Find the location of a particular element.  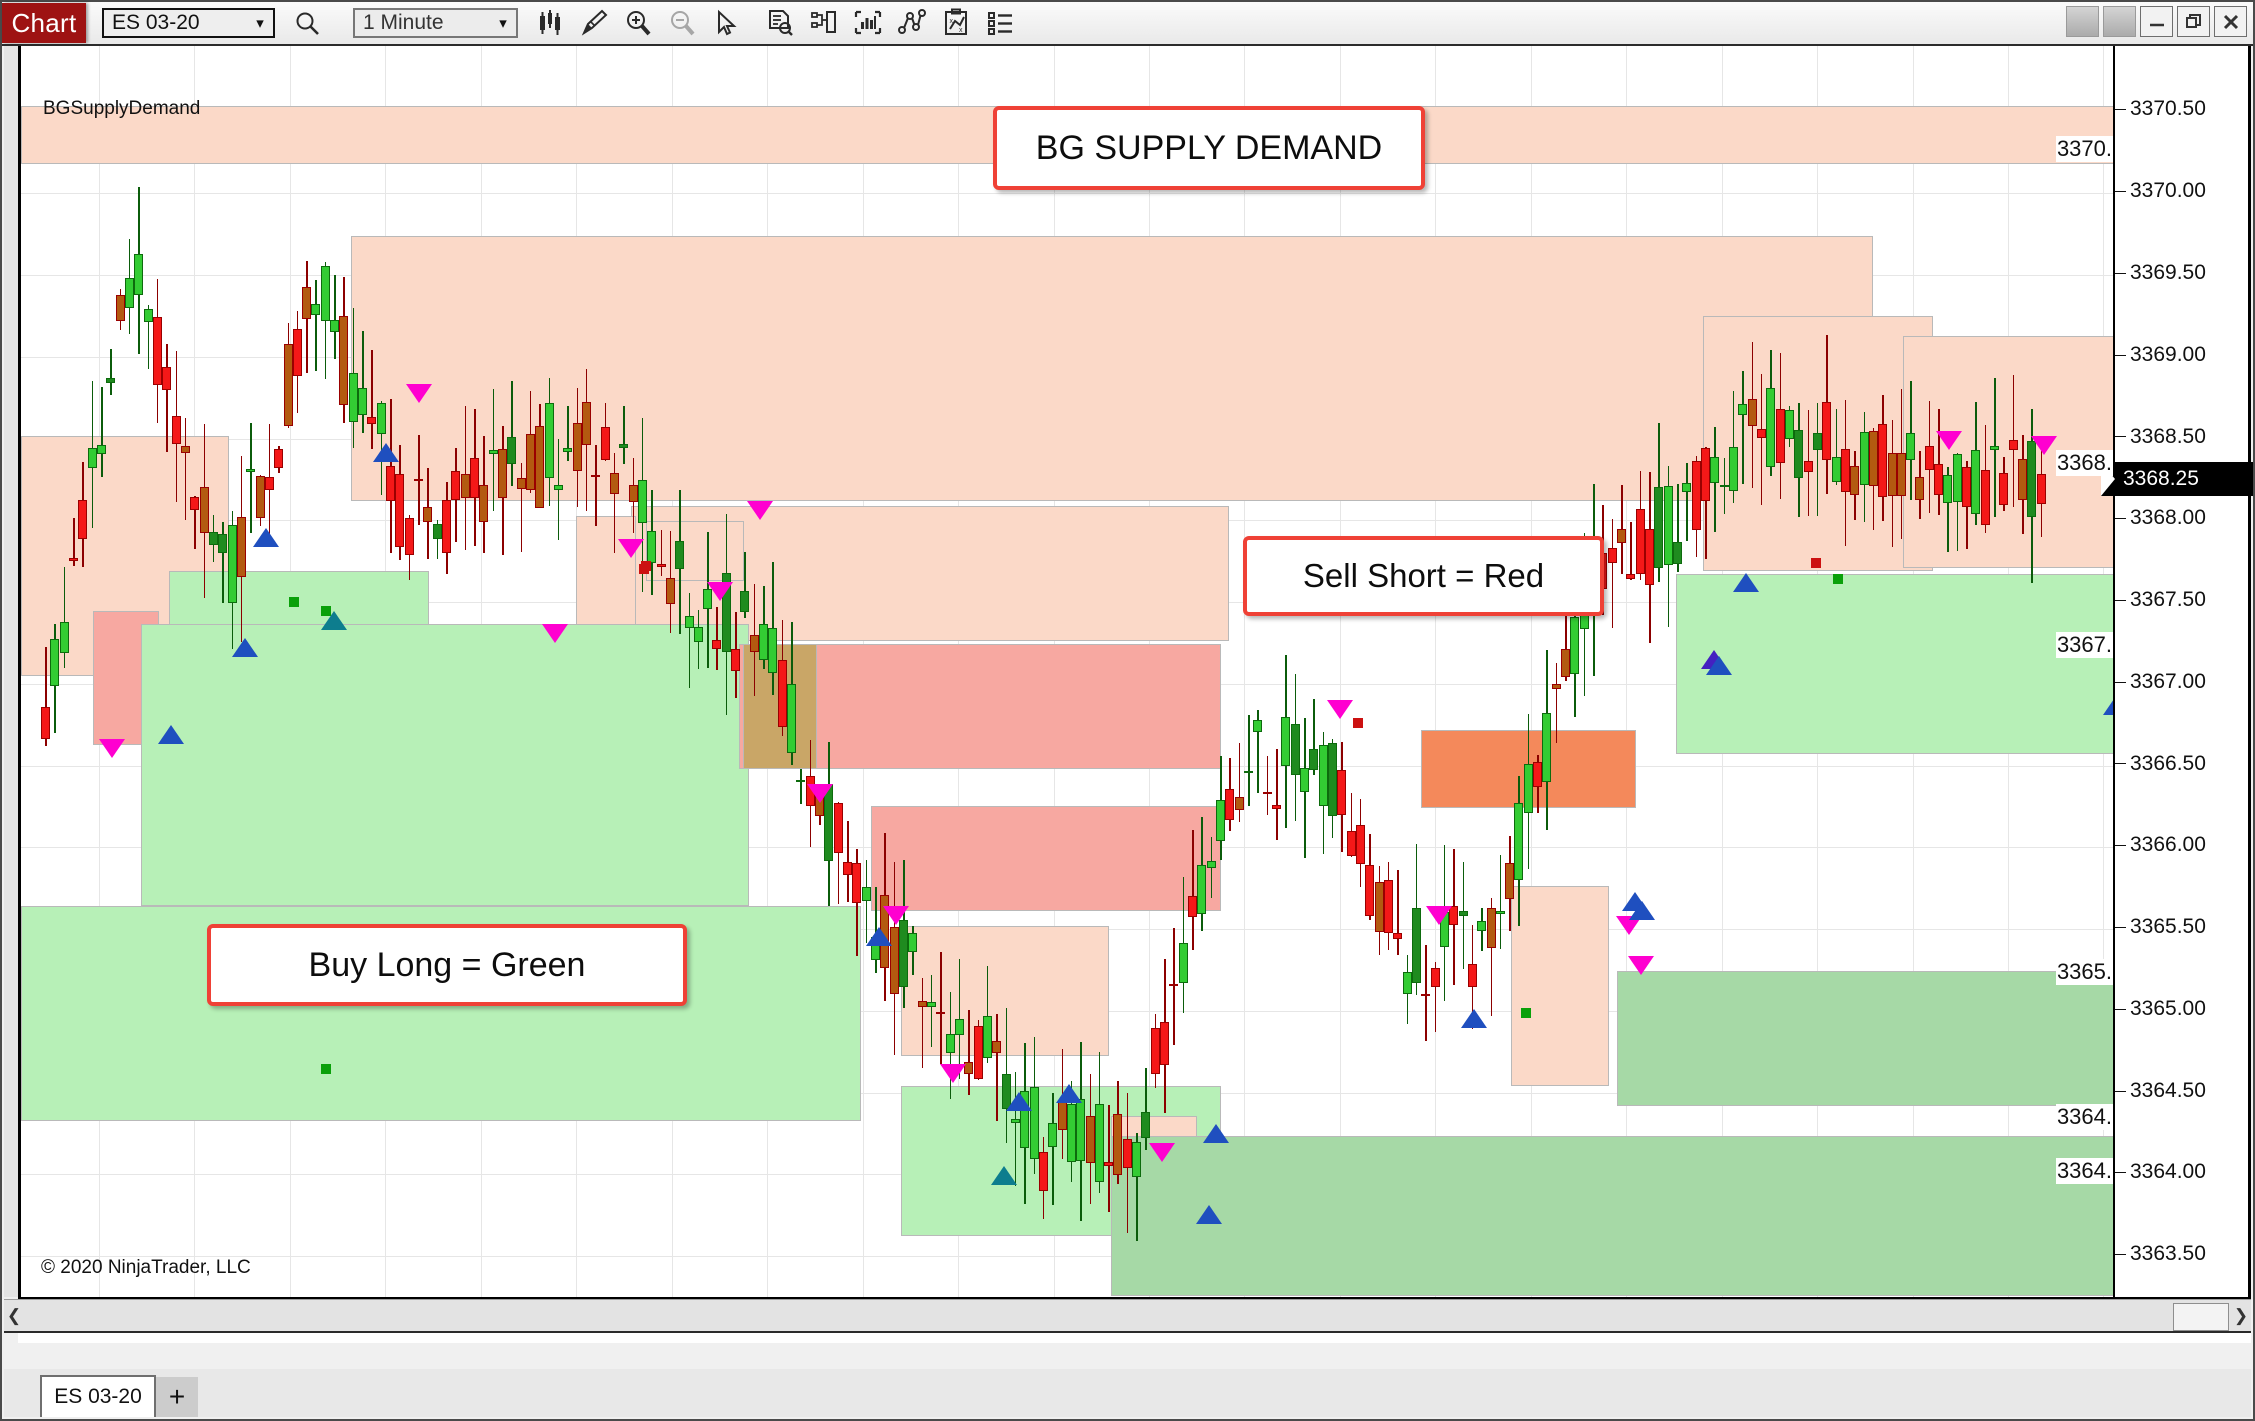

scrollbar-thumb is located at coordinates (2201, 1317).